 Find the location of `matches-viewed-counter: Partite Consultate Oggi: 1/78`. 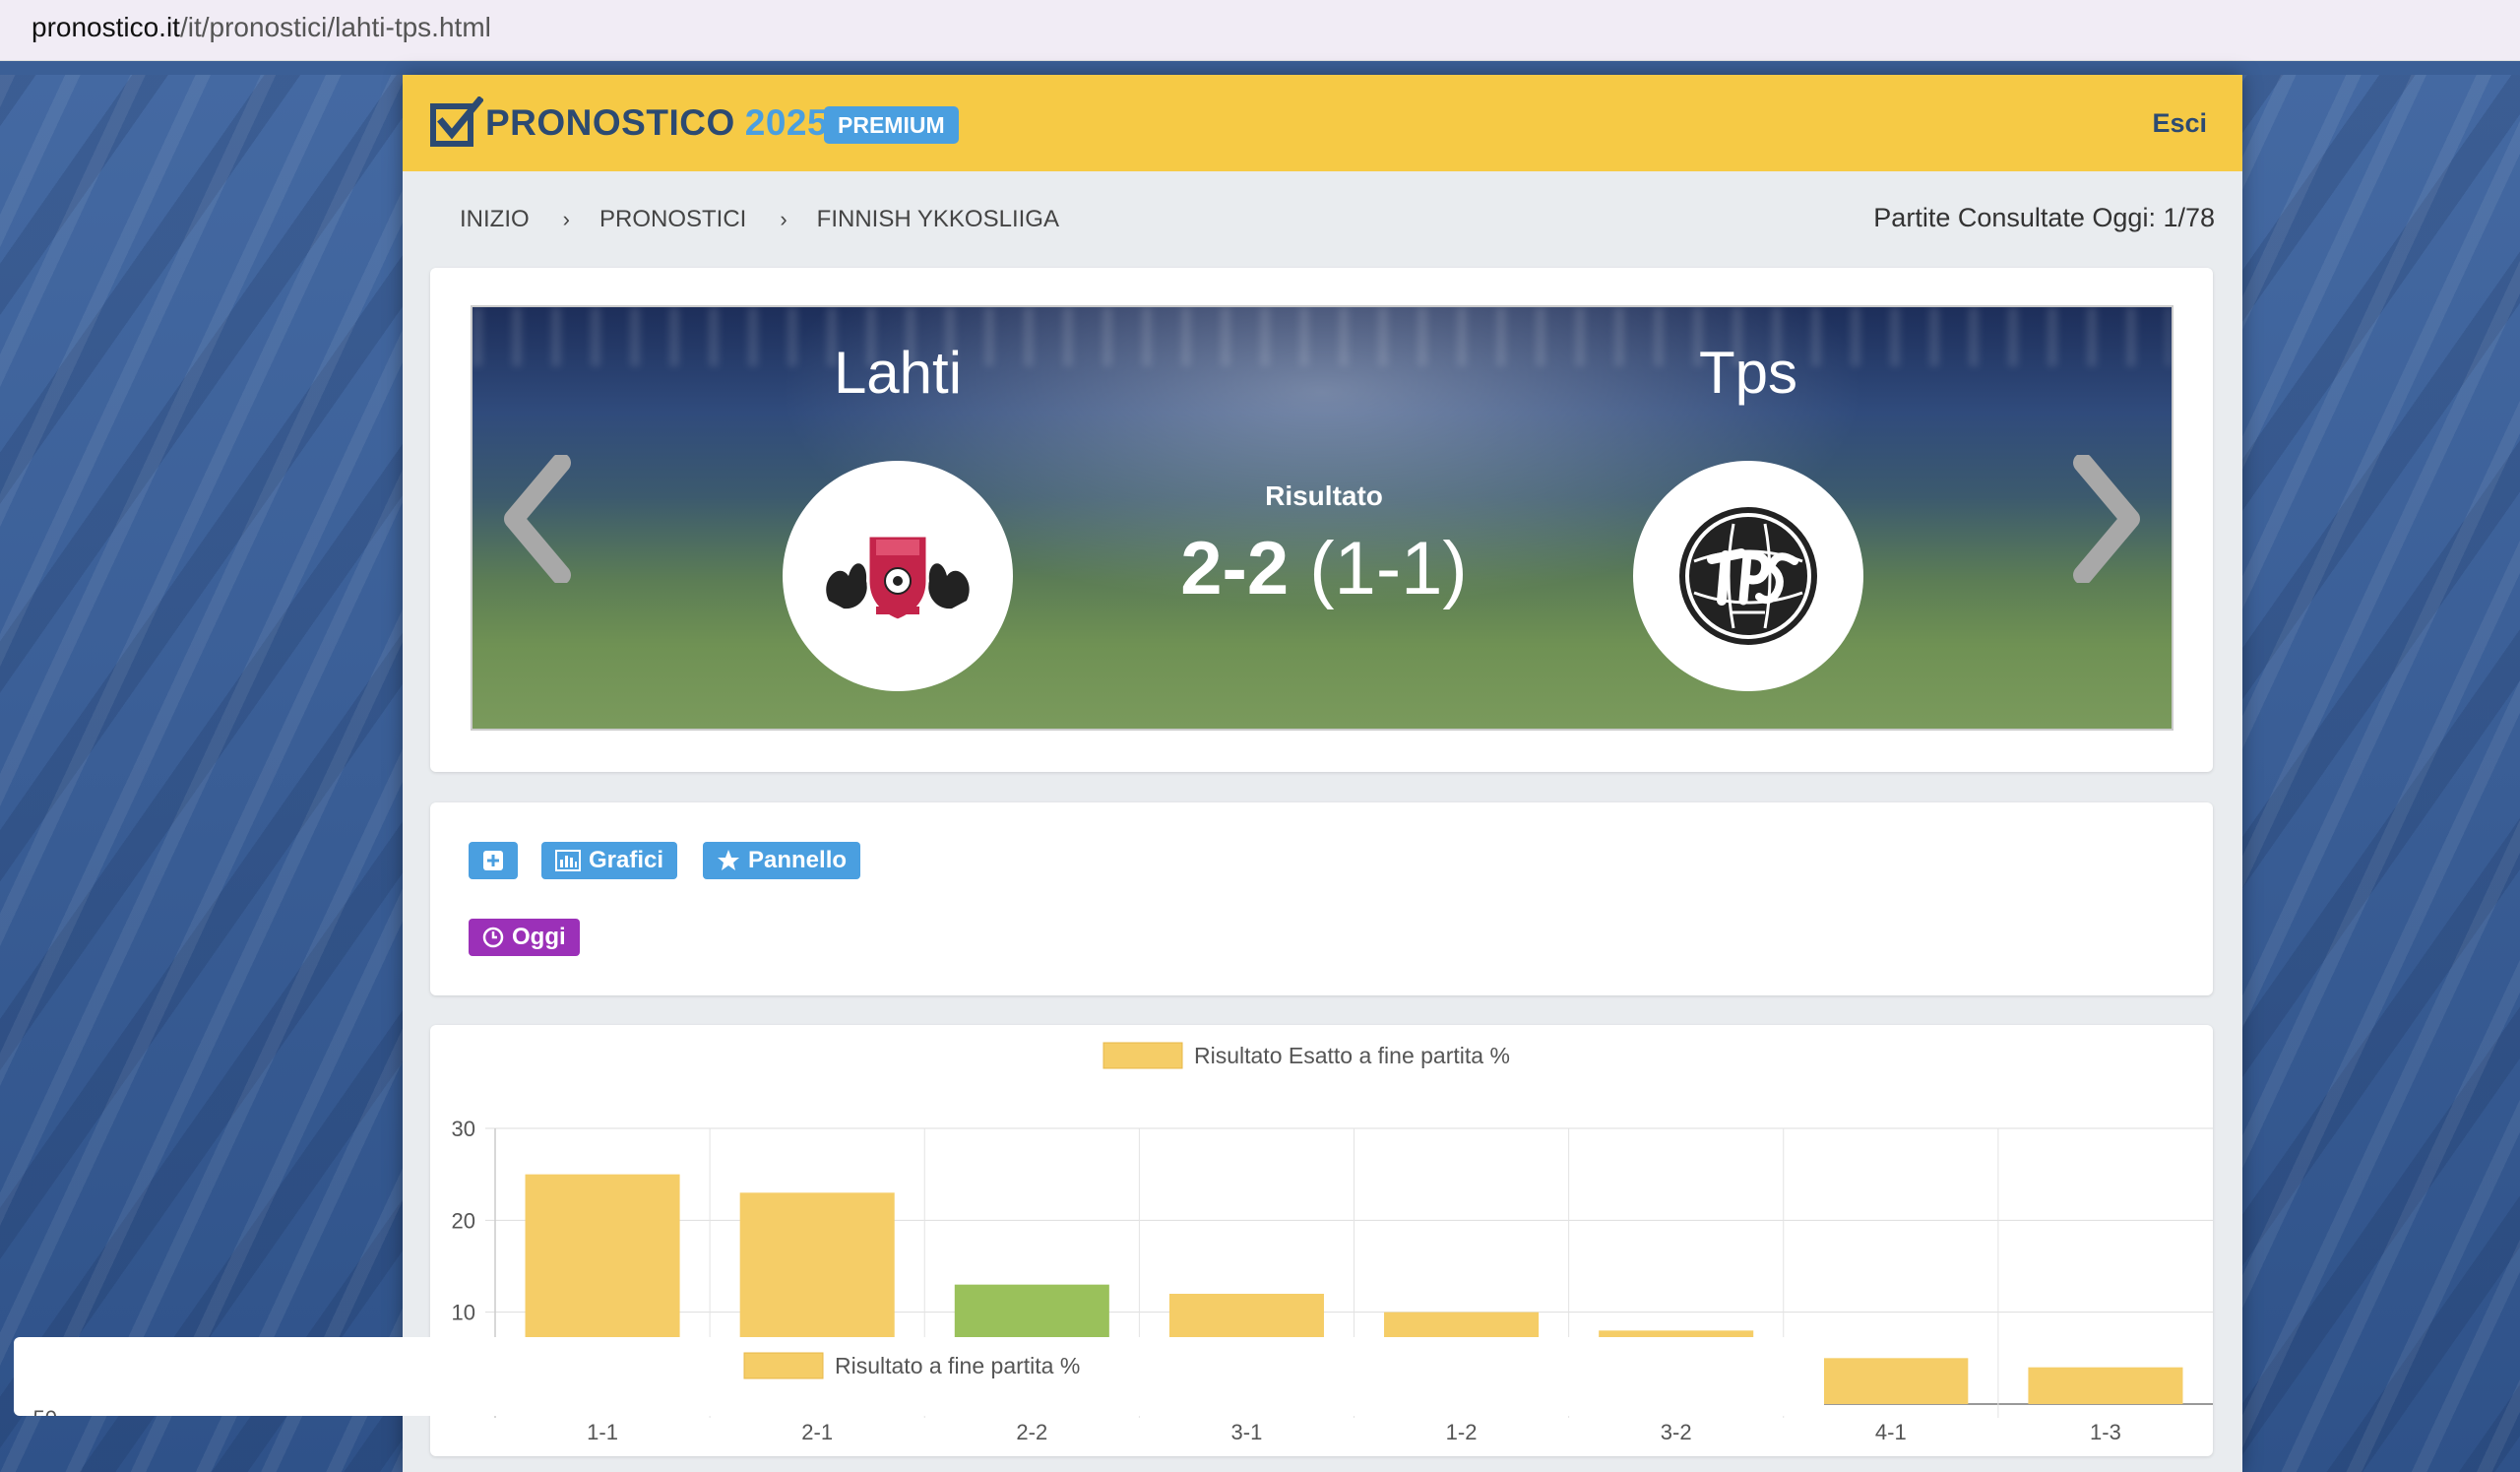

matches-viewed-counter: Partite Consultate Oggi: 1/78 is located at coordinates (2044, 217).